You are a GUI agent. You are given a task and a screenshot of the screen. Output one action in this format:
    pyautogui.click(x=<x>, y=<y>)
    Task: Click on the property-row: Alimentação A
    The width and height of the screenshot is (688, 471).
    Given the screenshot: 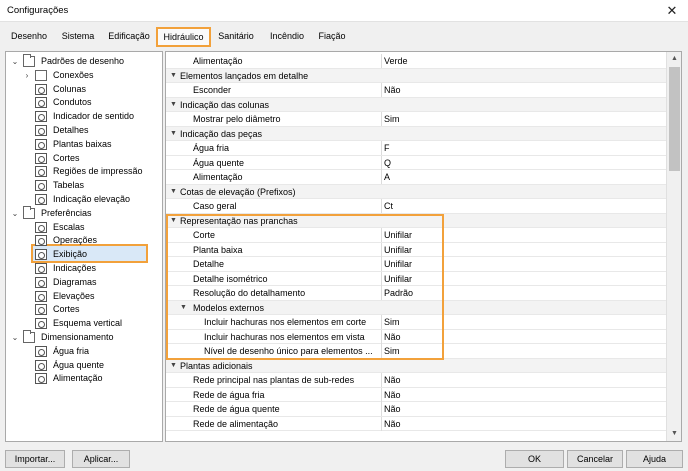 What is the action you would take?
    pyautogui.click(x=416, y=177)
    